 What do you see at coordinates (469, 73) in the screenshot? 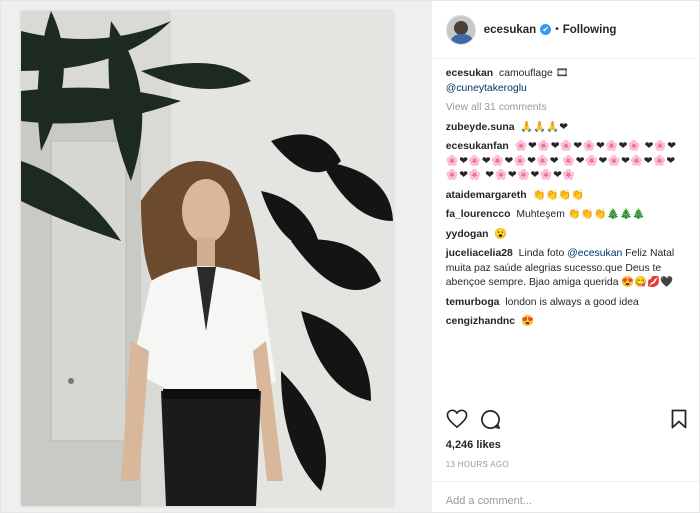
I see `caption-username: ecesukan` at bounding box center [469, 73].